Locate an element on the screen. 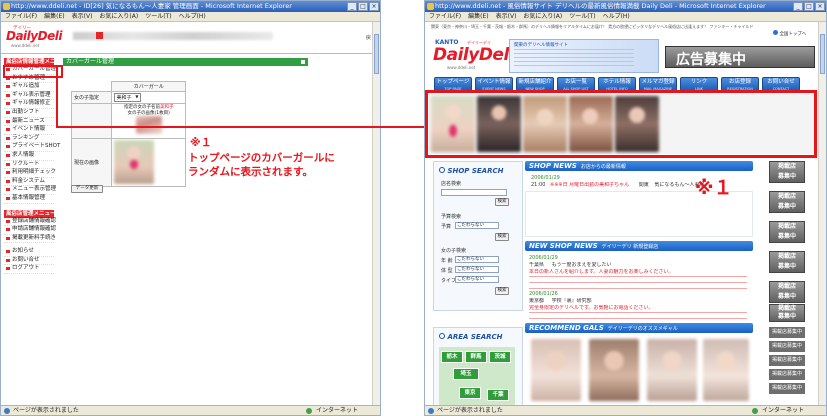 This screenshot has height=416, width=827. area-tokyo: 東京 is located at coordinates (470, 393).